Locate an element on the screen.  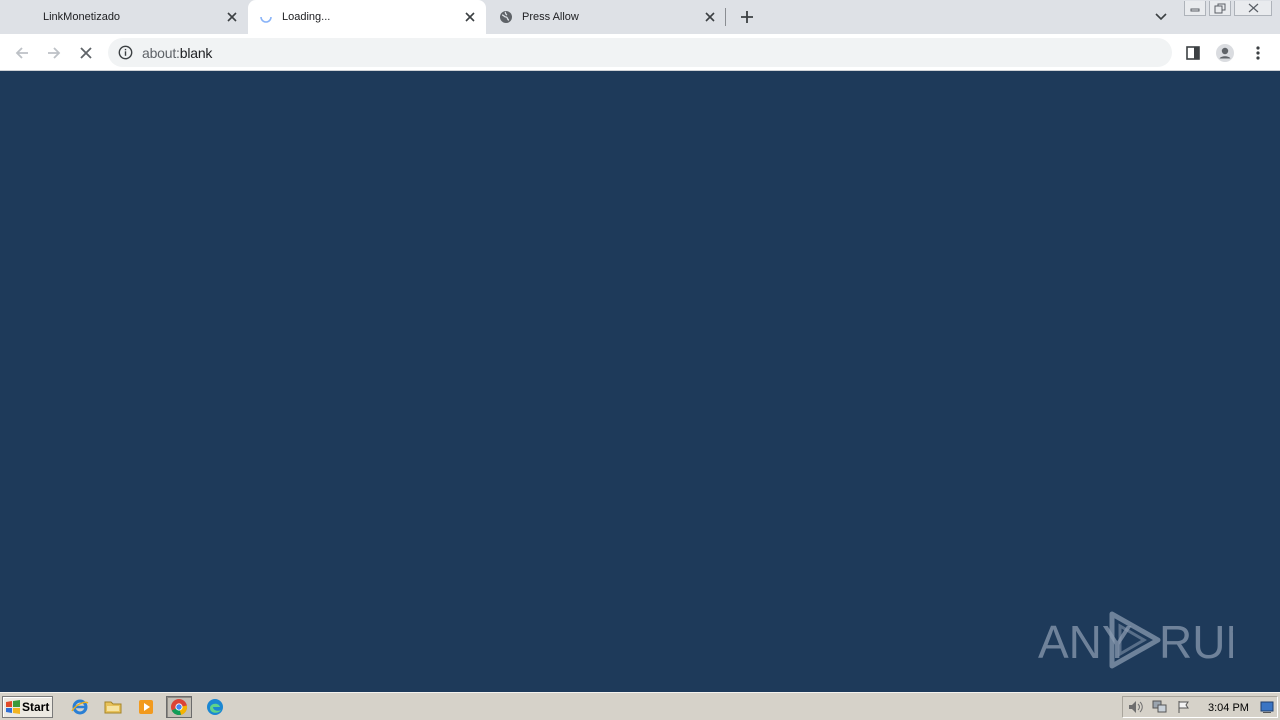
anyrun-logo: ANY RUN is located at coordinates (1148, 640).